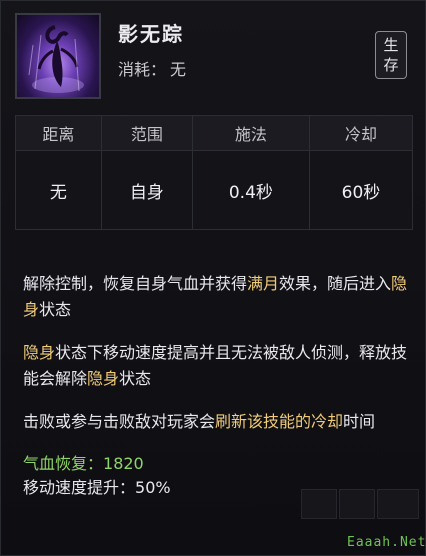 The width and height of the screenshot is (426, 556). I want to click on desc-highlight: 刷新该技能的冷却, so click(279, 421).